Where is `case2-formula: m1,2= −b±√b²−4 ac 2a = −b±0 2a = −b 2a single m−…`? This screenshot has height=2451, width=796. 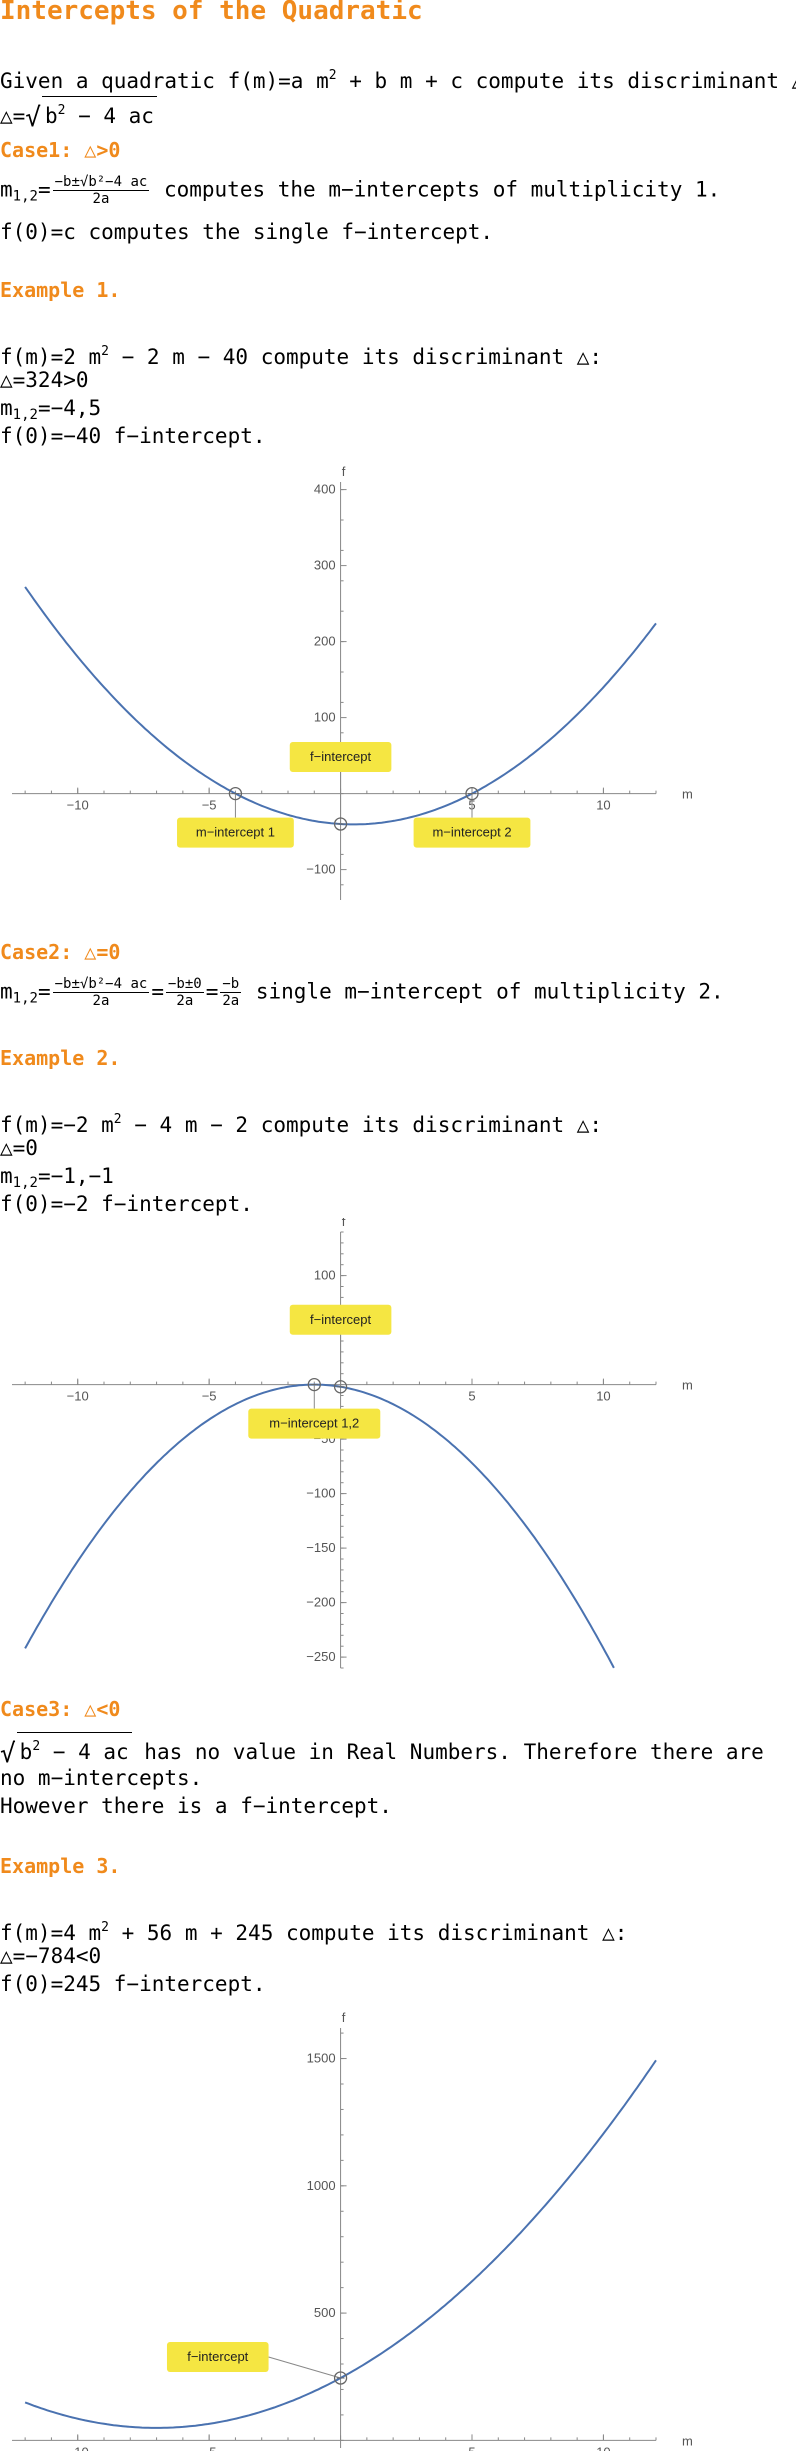
case2-formula: m1,2= −b±√b²−4 ac 2a = −b±0 2a = −b 2a single m−… is located at coordinates (362, 992).